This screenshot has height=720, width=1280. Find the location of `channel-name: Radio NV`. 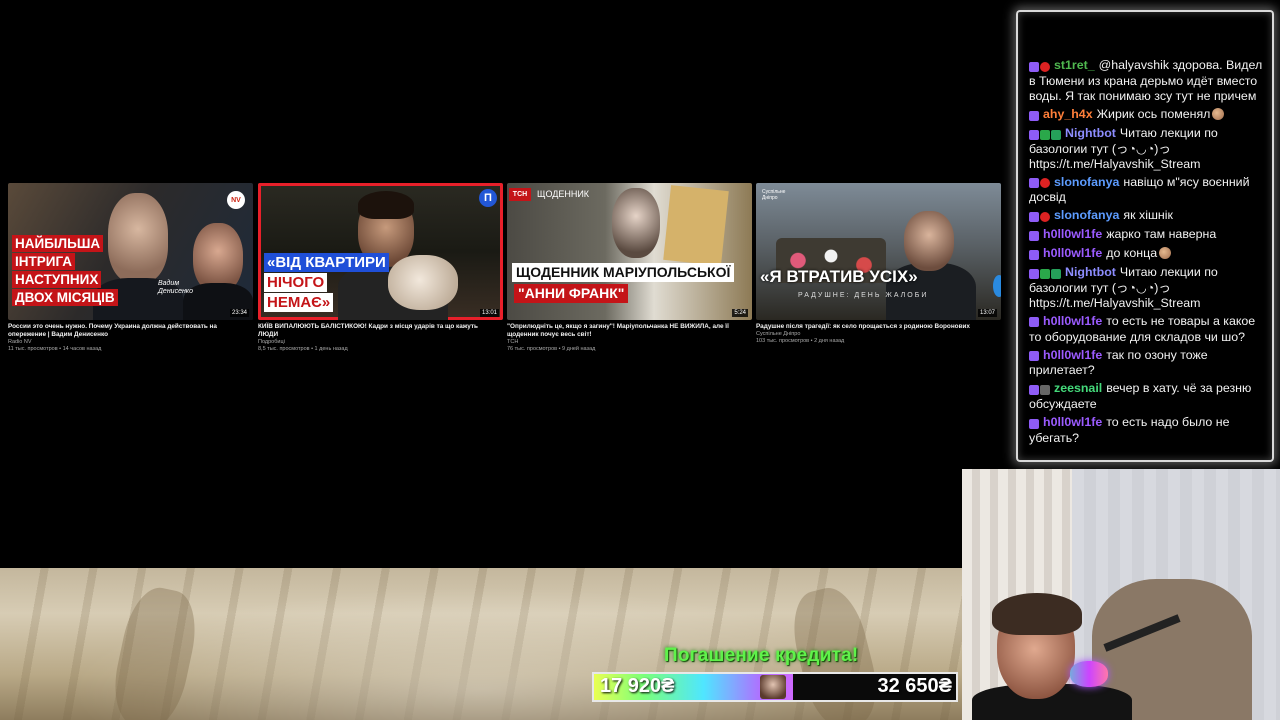

channel-name: Radio NV is located at coordinates (130, 342).